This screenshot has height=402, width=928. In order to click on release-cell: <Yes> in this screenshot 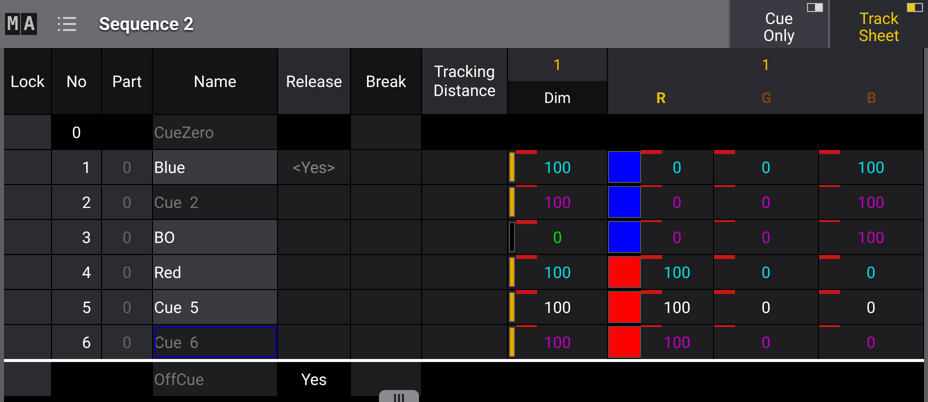, I will do `click(314, 167)`.